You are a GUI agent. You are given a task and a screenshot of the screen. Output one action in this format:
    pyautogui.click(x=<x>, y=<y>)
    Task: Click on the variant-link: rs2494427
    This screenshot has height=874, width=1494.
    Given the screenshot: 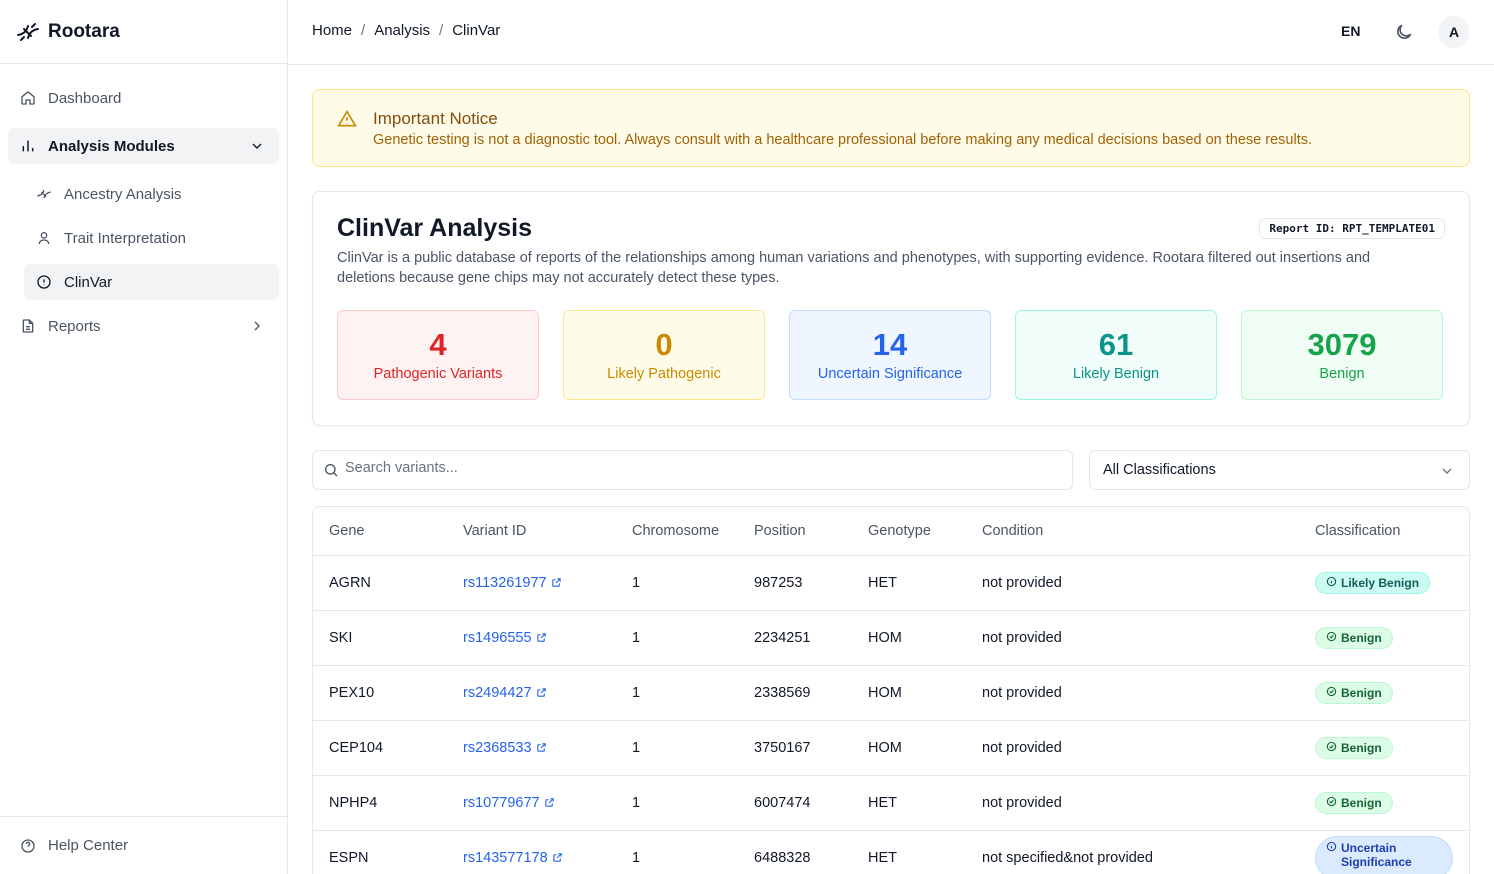 What is the action you would take?
    pyautogui.click(x=497, y=693)
    